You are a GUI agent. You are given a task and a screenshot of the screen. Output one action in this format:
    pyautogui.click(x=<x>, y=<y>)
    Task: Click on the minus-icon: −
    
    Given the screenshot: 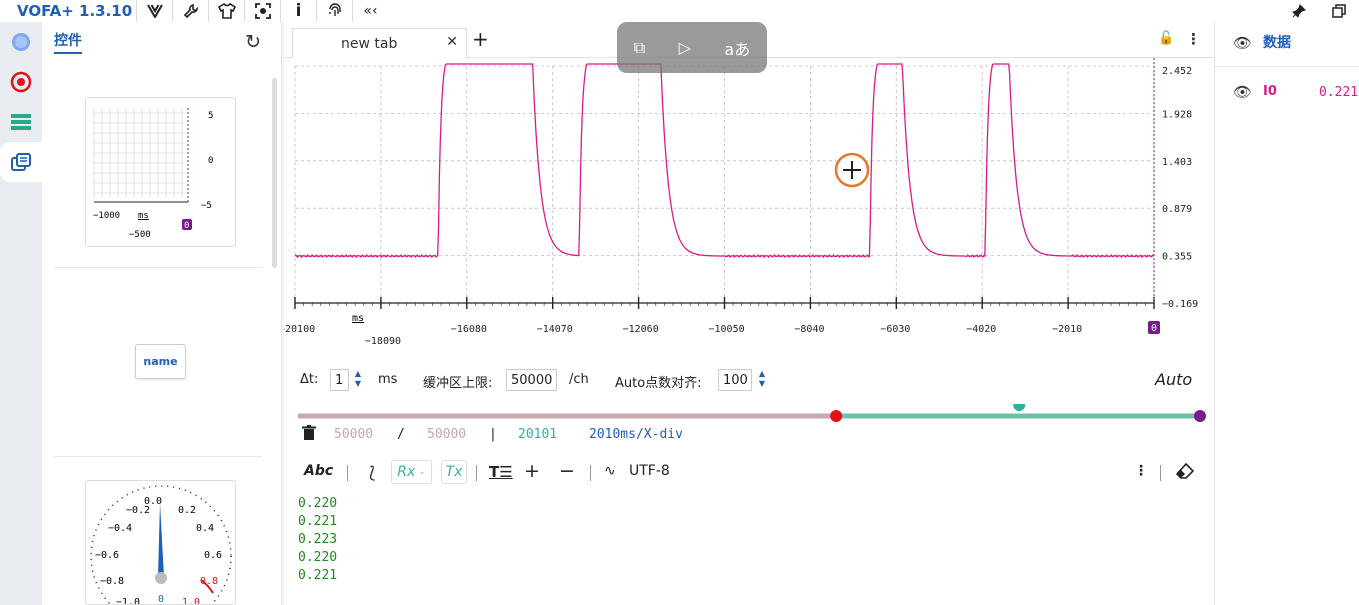 What is the action you would take?
    pyautogui.click(x=567, y=471)
    